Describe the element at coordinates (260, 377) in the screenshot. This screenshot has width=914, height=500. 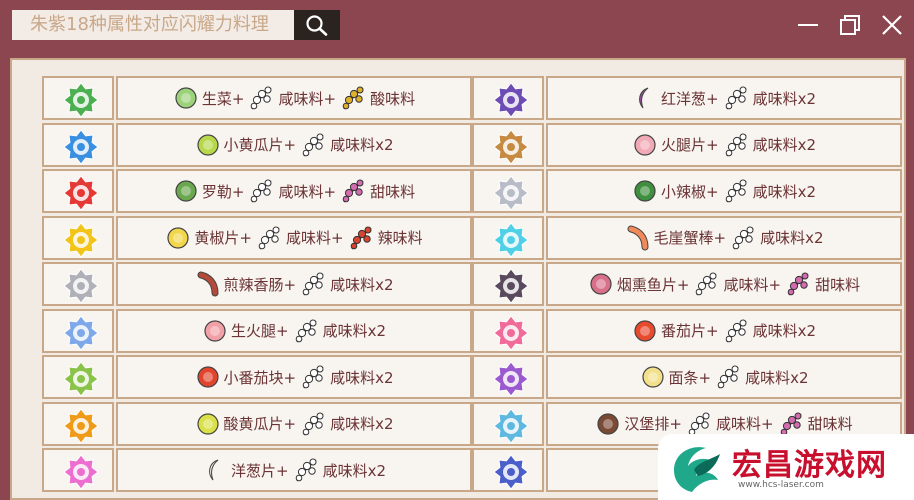
I see `ingredient-label: 小番茄块+` at that location.